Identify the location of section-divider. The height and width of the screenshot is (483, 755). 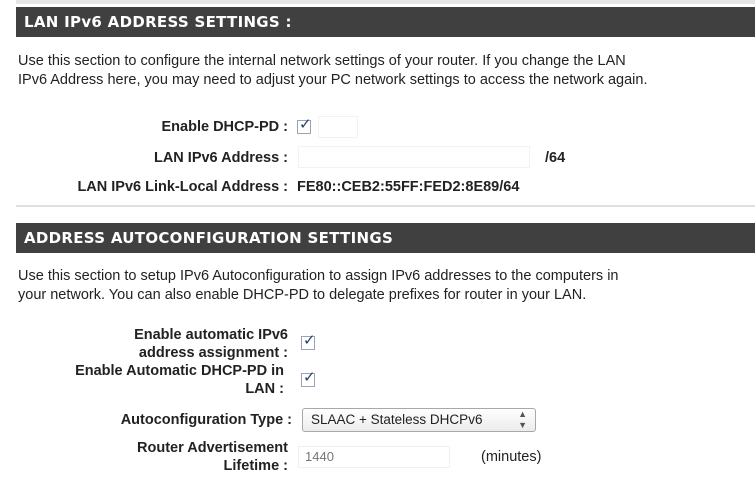
(385, 206).